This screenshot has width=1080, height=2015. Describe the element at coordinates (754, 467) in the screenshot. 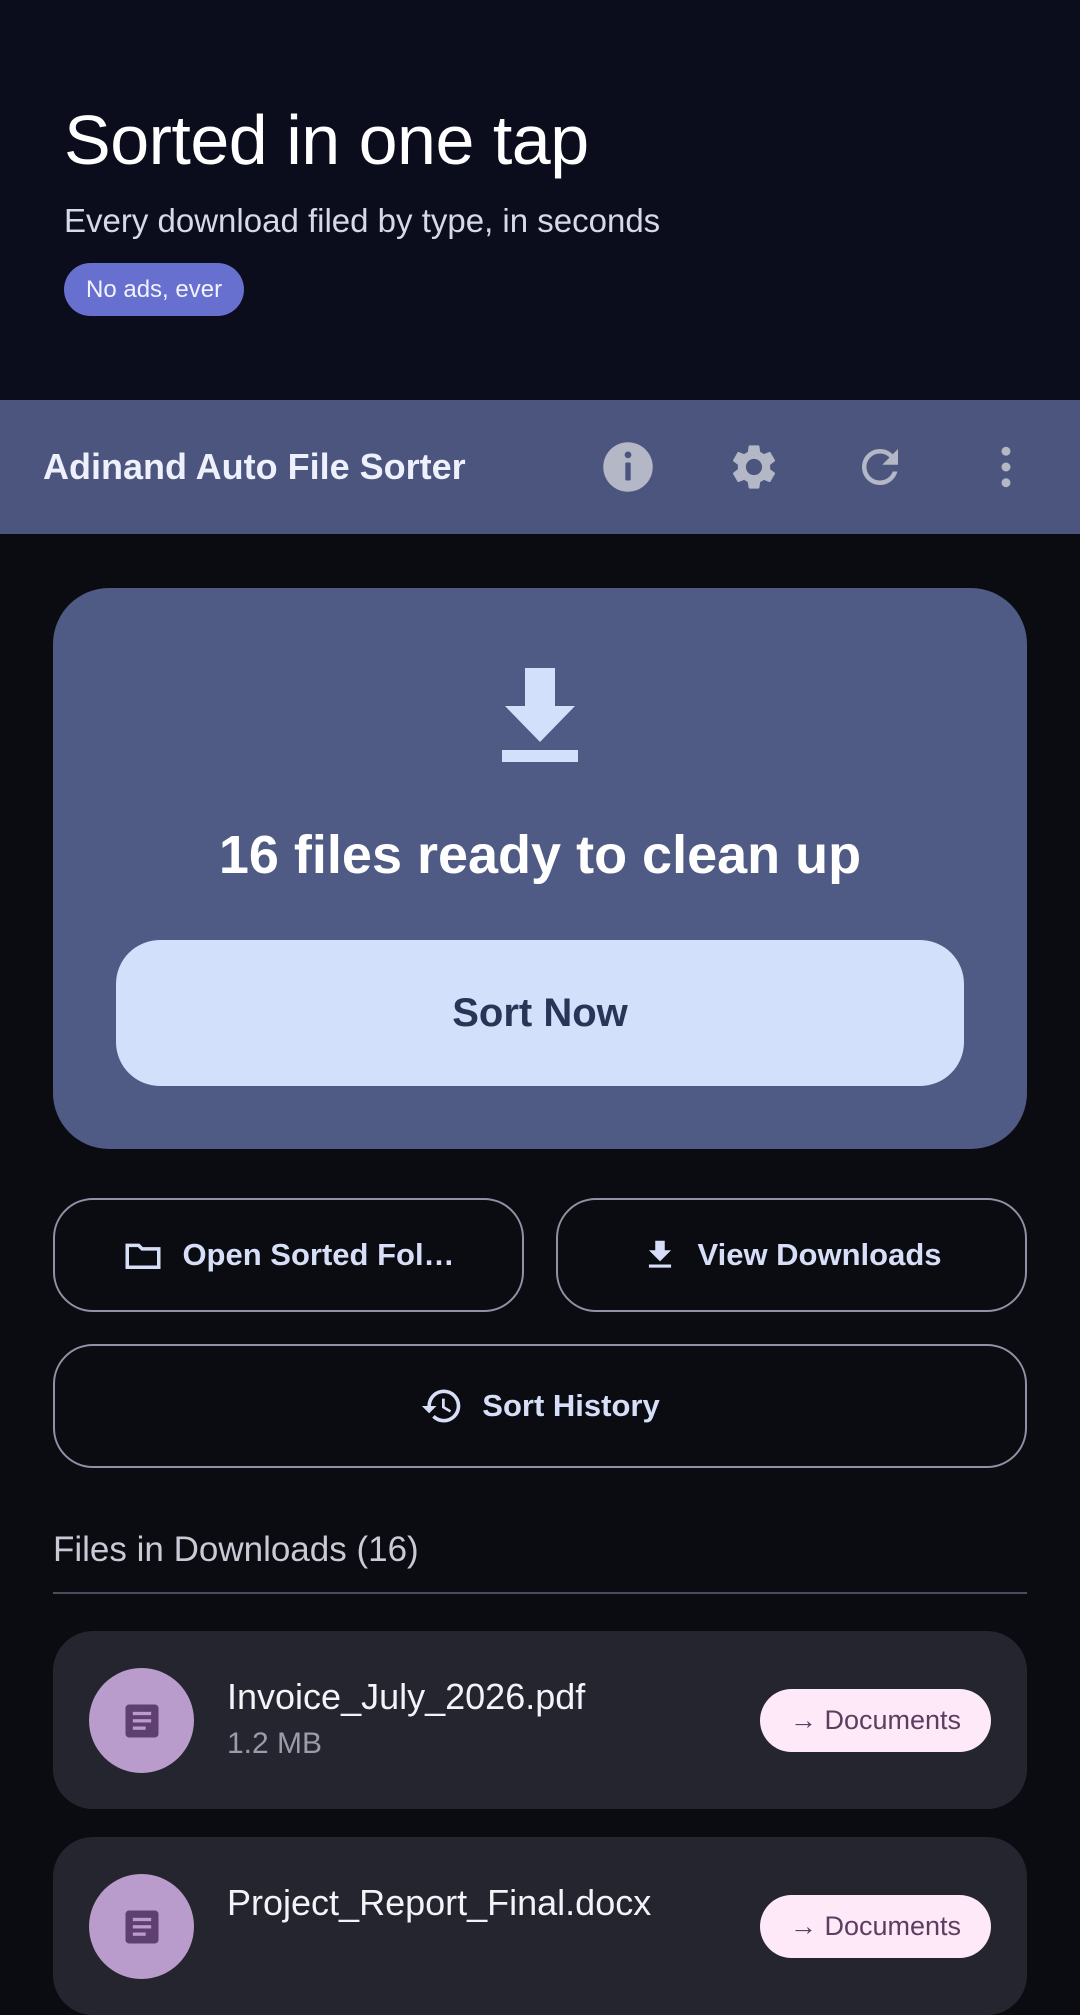

I see `gear-icon` at that location.